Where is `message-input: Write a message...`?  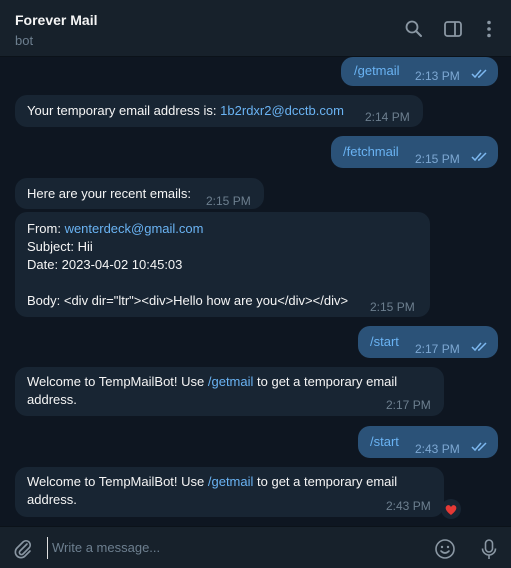 message-input: Write a message... is located at coordinates (227, 548).